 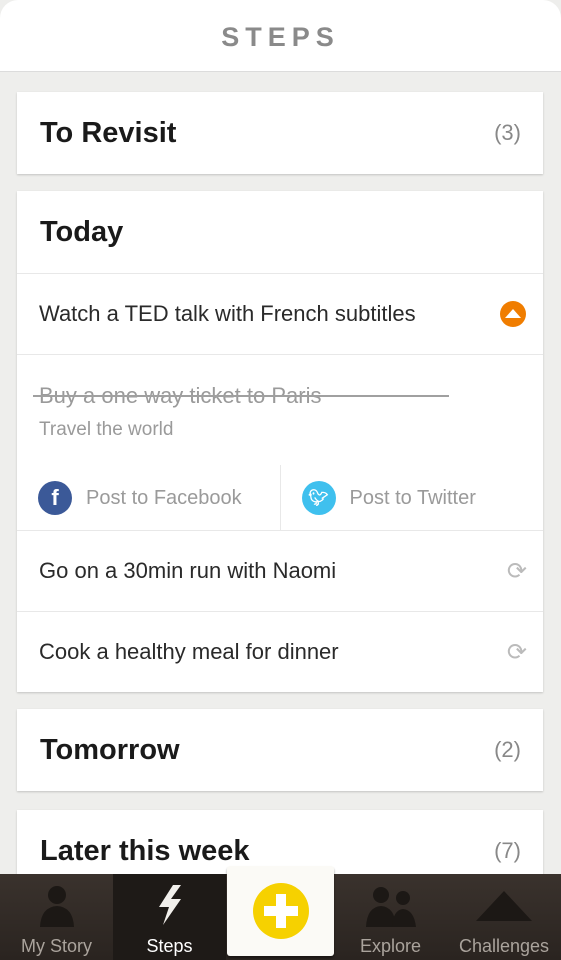 What do you see at coordinates (318, 498) in the screenshot?
I see `twitter-icon: 🐦︎` at bounding box center [318, 498].